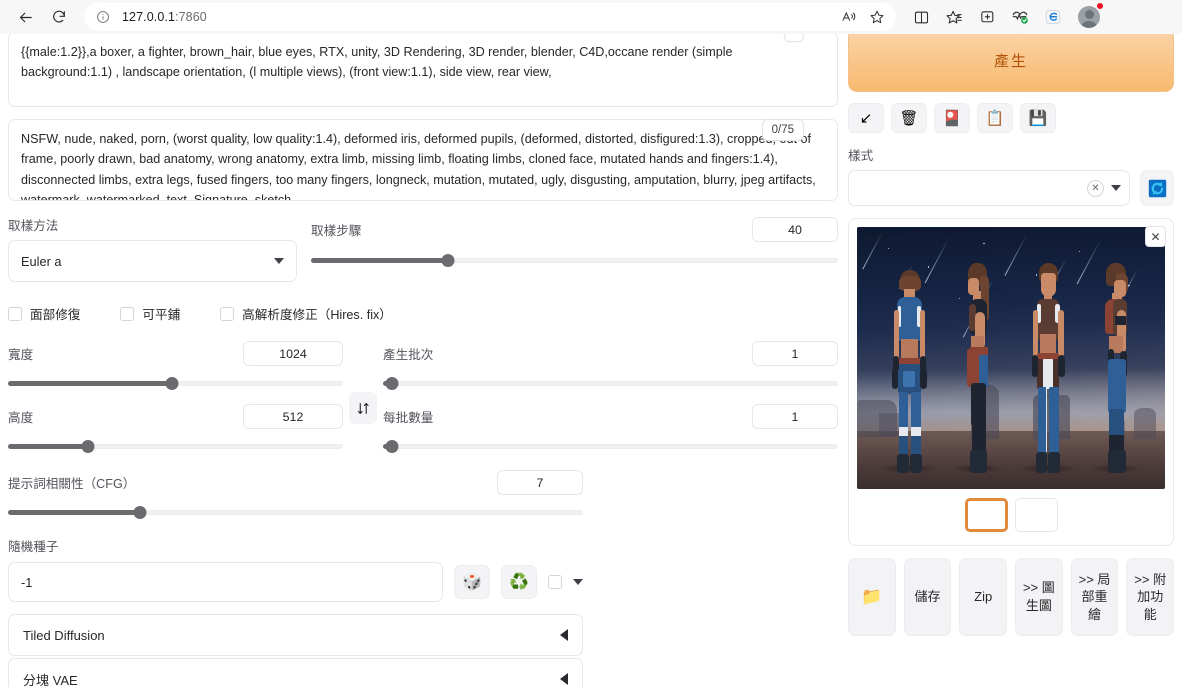 This screenshot has width=1182, height=687. Describe the element at coordinates (293, 353) in the screenshot. I see `width-input: 1024` at that location.